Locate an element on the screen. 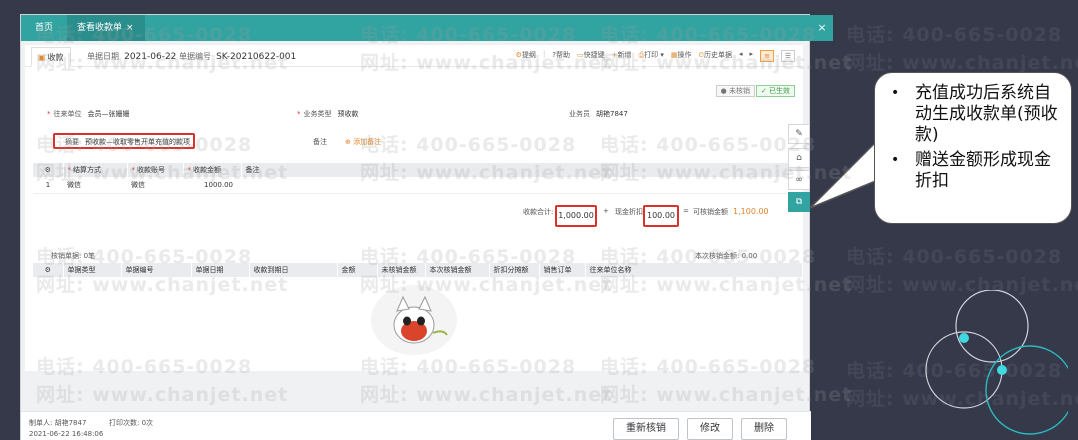 This screenshot has width=1078, height=440. next-icon: ▸ is located at coordinates (751, 56).